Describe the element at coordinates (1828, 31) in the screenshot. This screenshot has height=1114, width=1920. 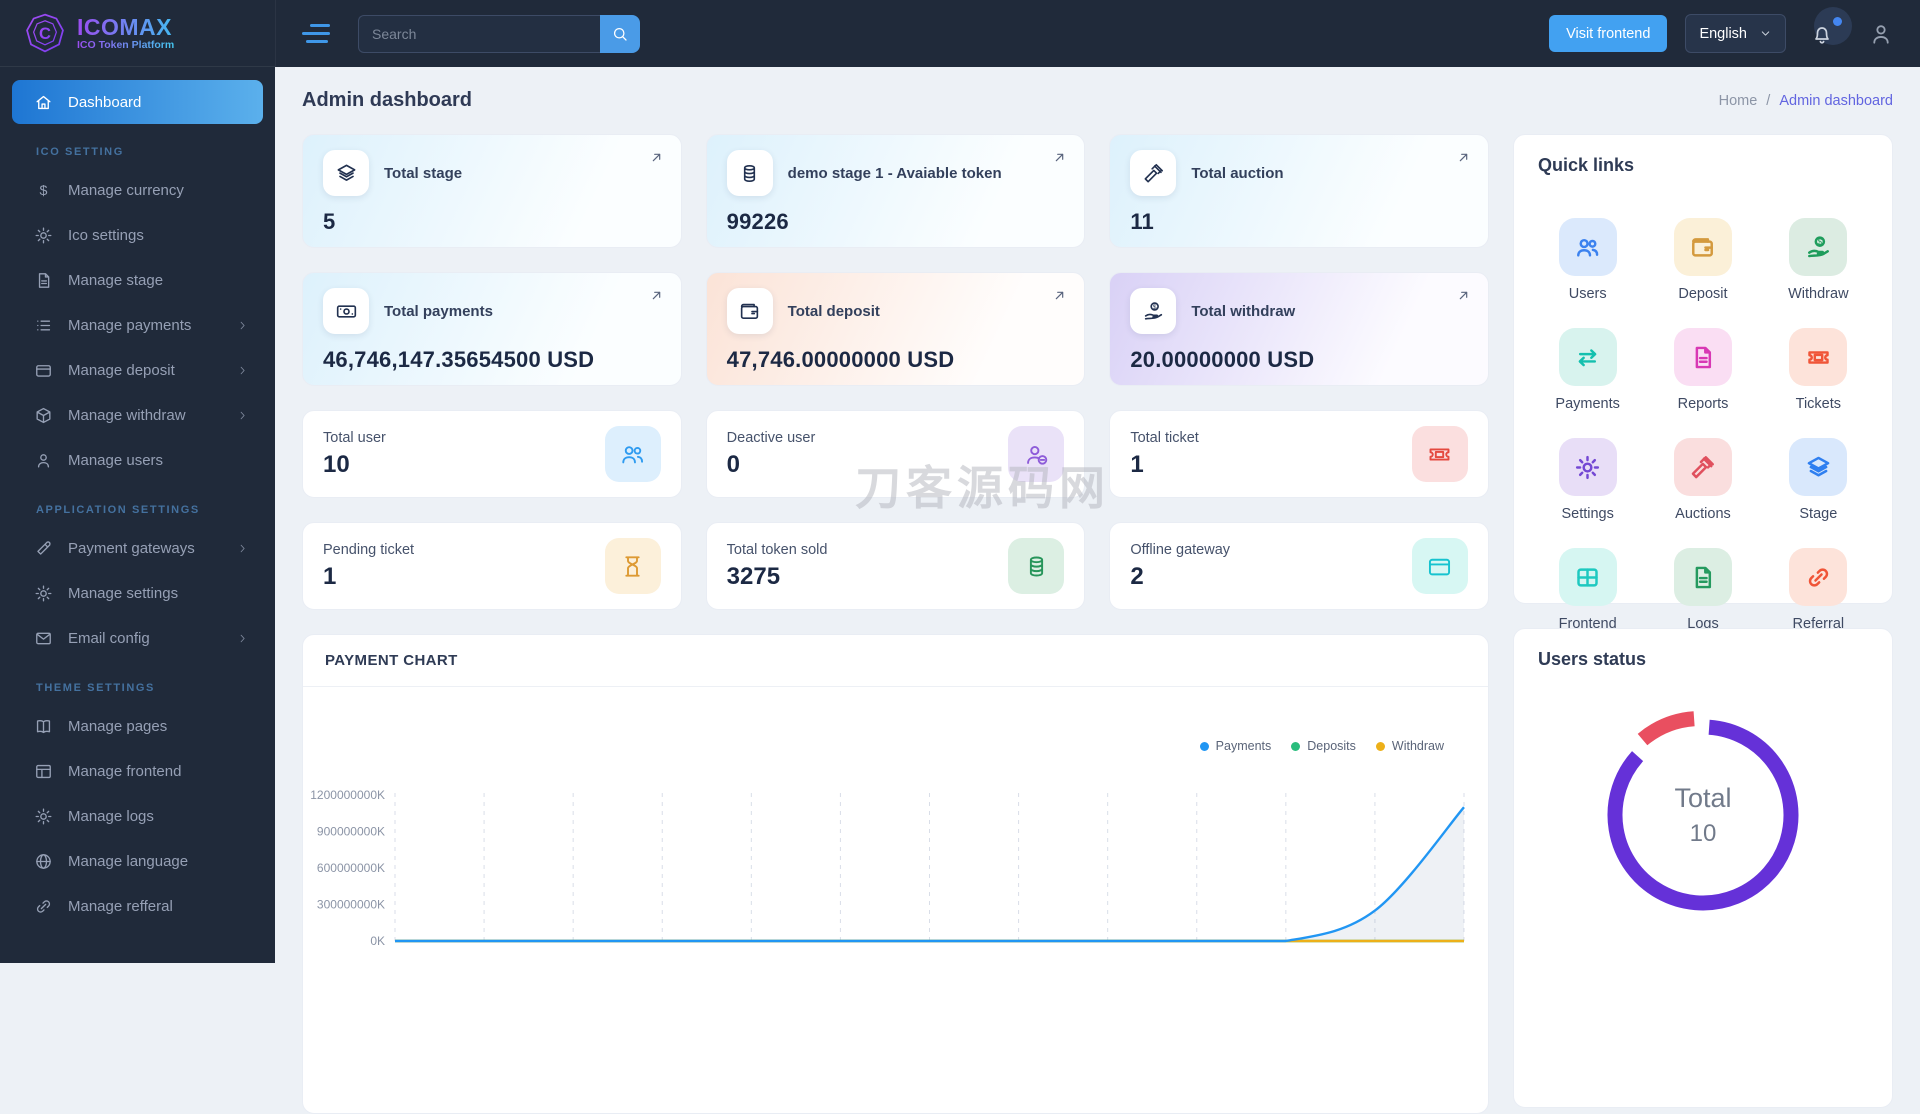
I see `notifications-button` at that location.